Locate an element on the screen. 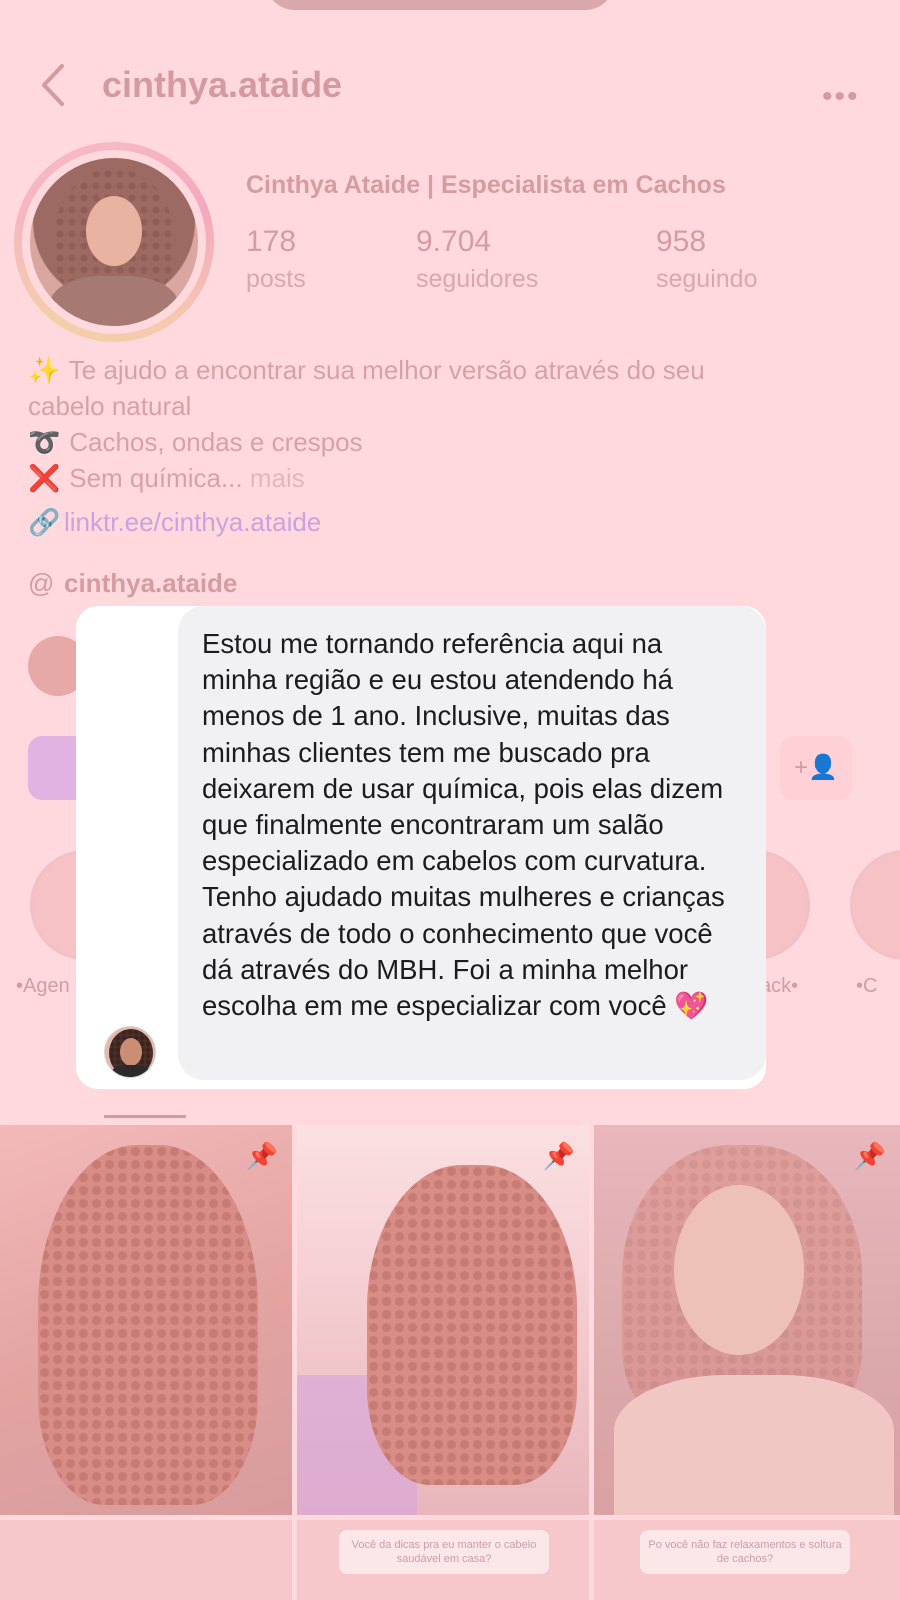 The width and height of the screenshot is (900, 1600). stat-posts: 178 posts is located at coordinates (276, 259).